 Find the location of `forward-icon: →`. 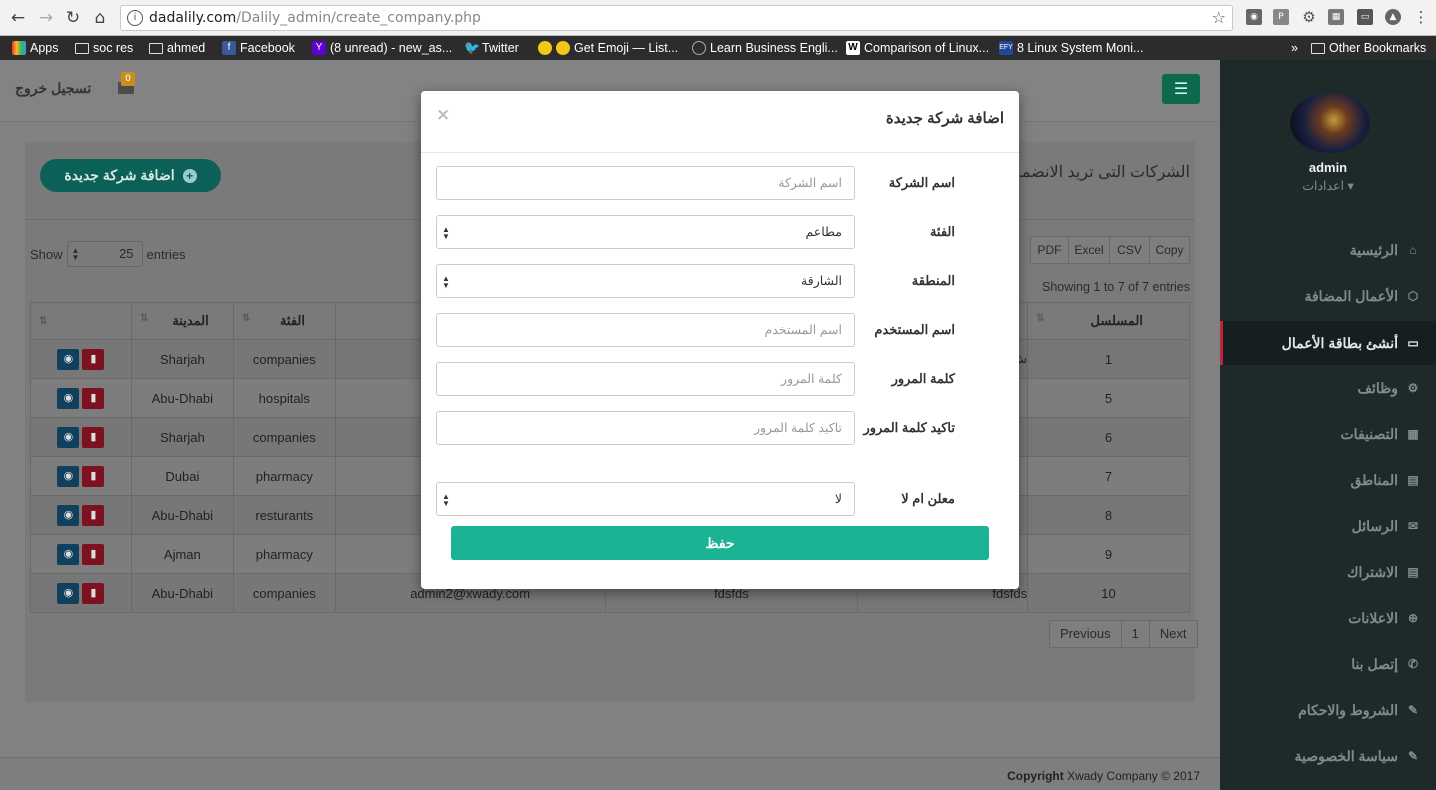

forward-icon: → is located at coordinates (46, 18).